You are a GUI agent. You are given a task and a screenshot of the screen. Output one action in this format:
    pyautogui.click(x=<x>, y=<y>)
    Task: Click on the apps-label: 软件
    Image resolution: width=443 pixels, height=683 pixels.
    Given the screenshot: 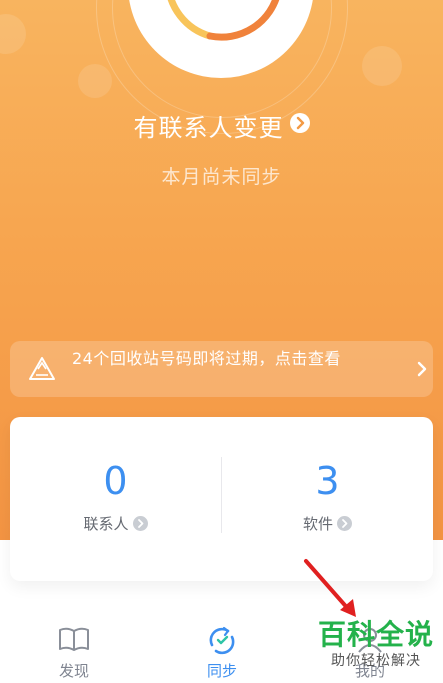 What is the action you would take?
    pyautogui.click(x=317, y=524)
    